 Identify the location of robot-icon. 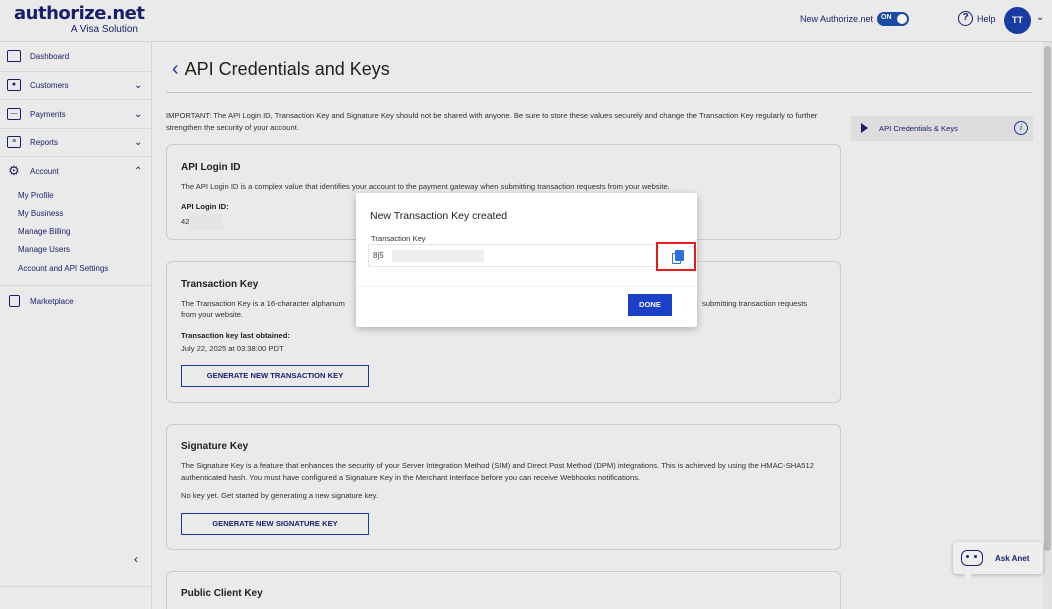
(972, 558).